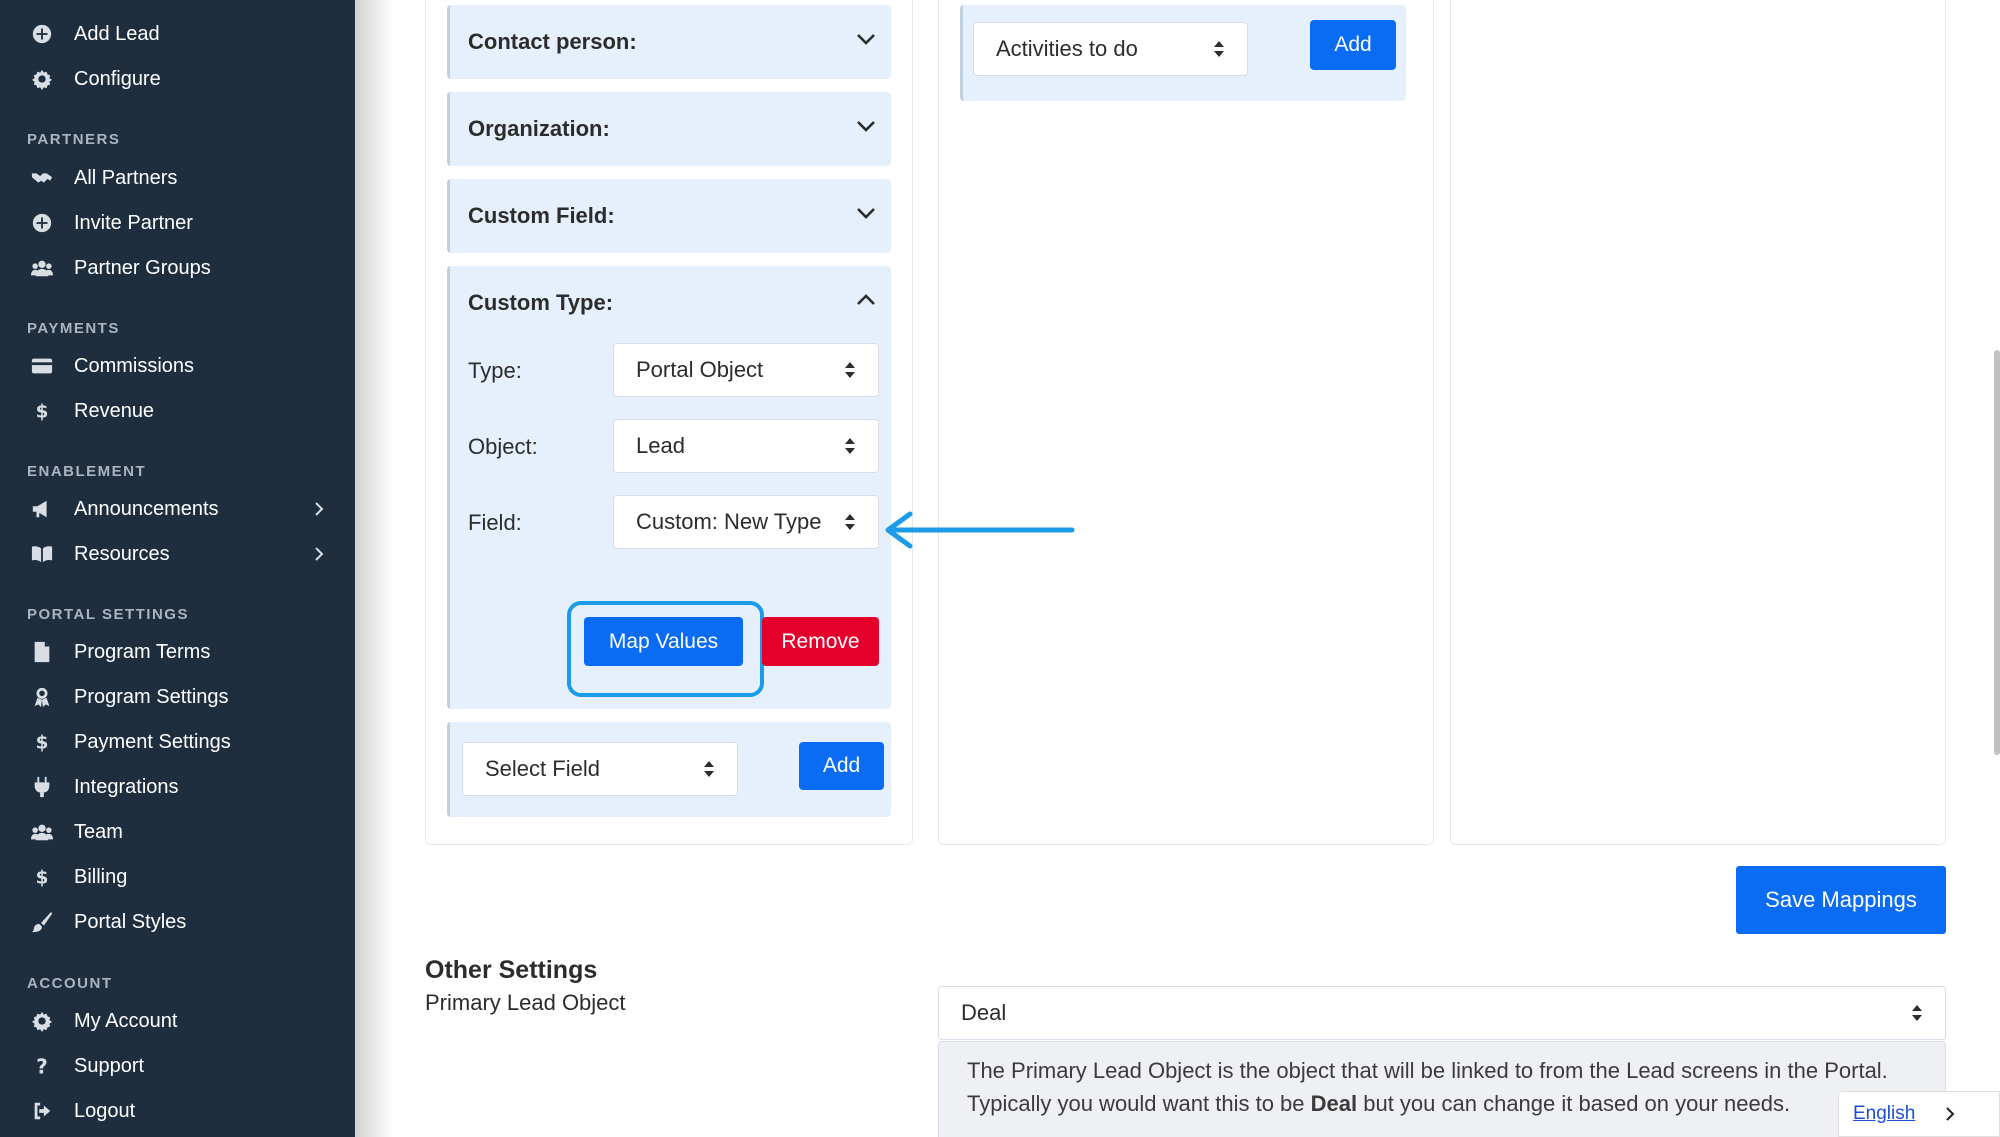 The image size is (2000, 1137). Describe the element at coordinates (672, 42) in the screenshot. I see `accordion-header: Contact person:` at that location.